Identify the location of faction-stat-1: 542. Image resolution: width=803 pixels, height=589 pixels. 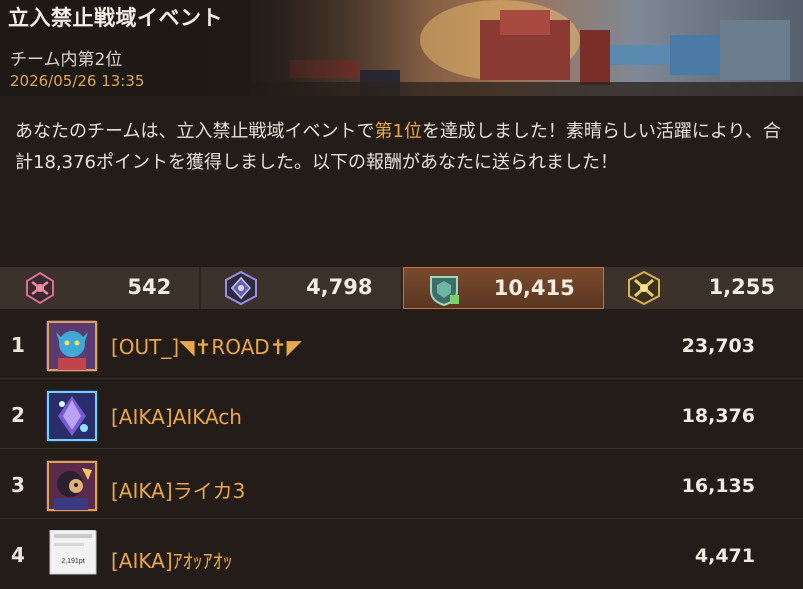
(101, 288).